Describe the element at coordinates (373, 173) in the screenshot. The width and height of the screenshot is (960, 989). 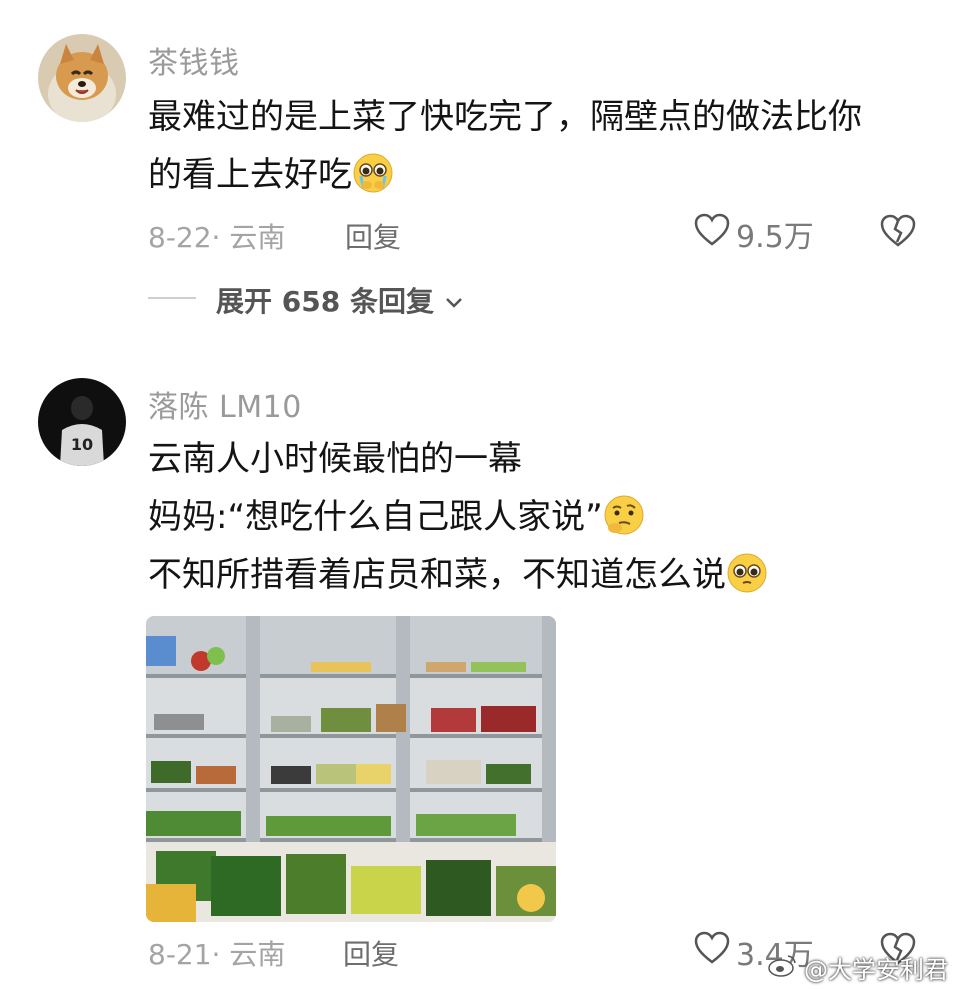
I see `crying-pleading-emoji-icon` at that location.